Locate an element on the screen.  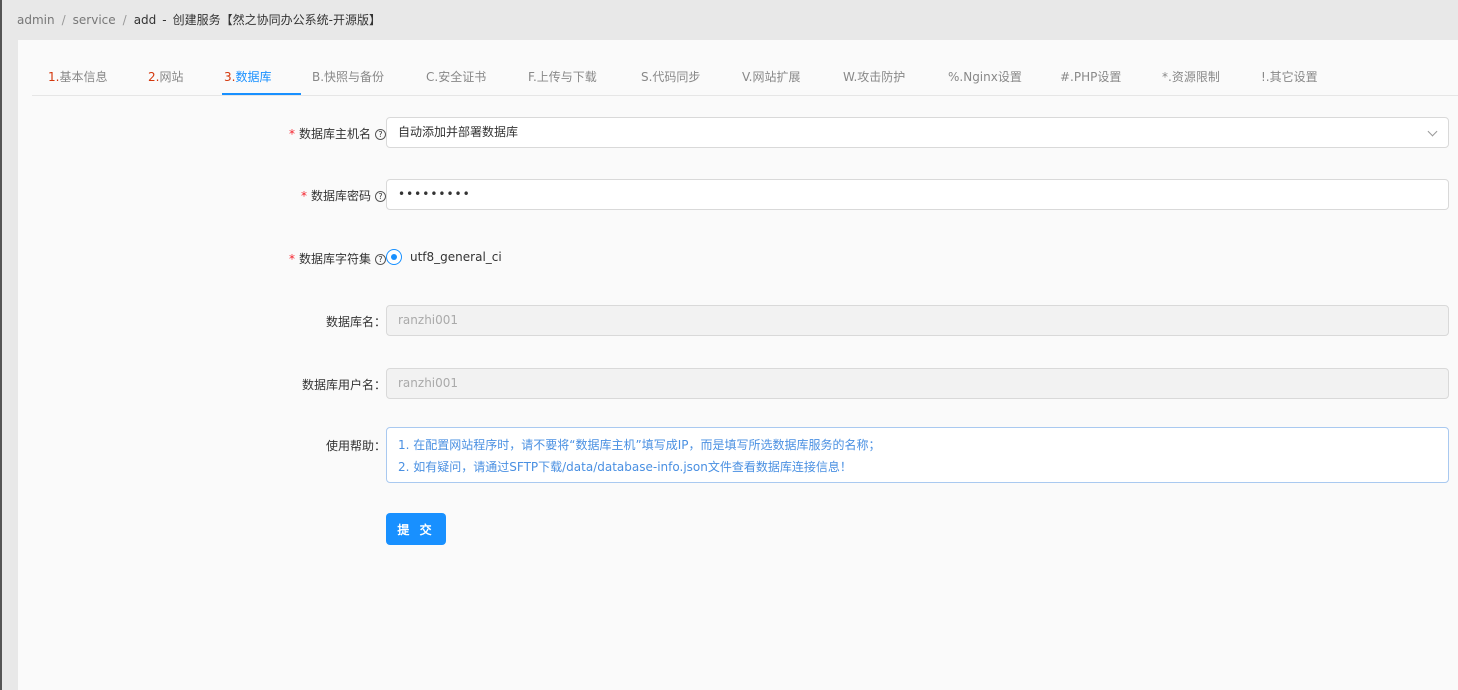
dbuser-label: 数据库用户名： is located at coordinates (343, 385).